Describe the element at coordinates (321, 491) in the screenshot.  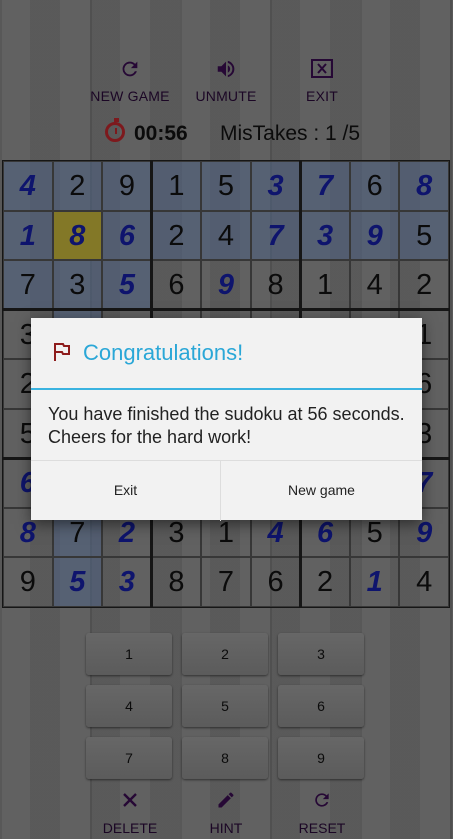
I see `dialog-new-game-button: New game` at that location.